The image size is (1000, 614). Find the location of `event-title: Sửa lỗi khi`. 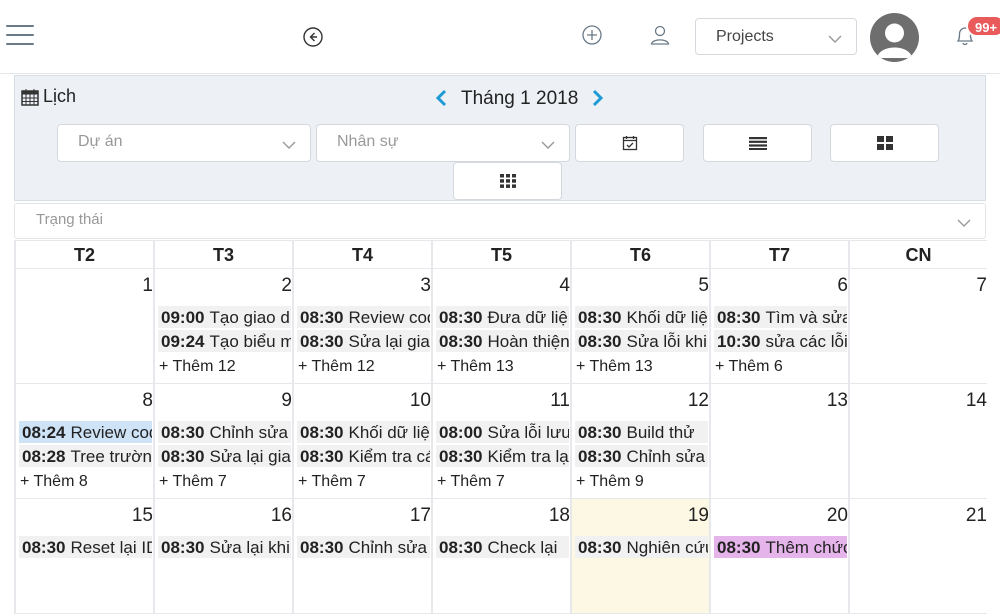

event-title: Sửa lỗi khi is located at coordinates (666, 341).